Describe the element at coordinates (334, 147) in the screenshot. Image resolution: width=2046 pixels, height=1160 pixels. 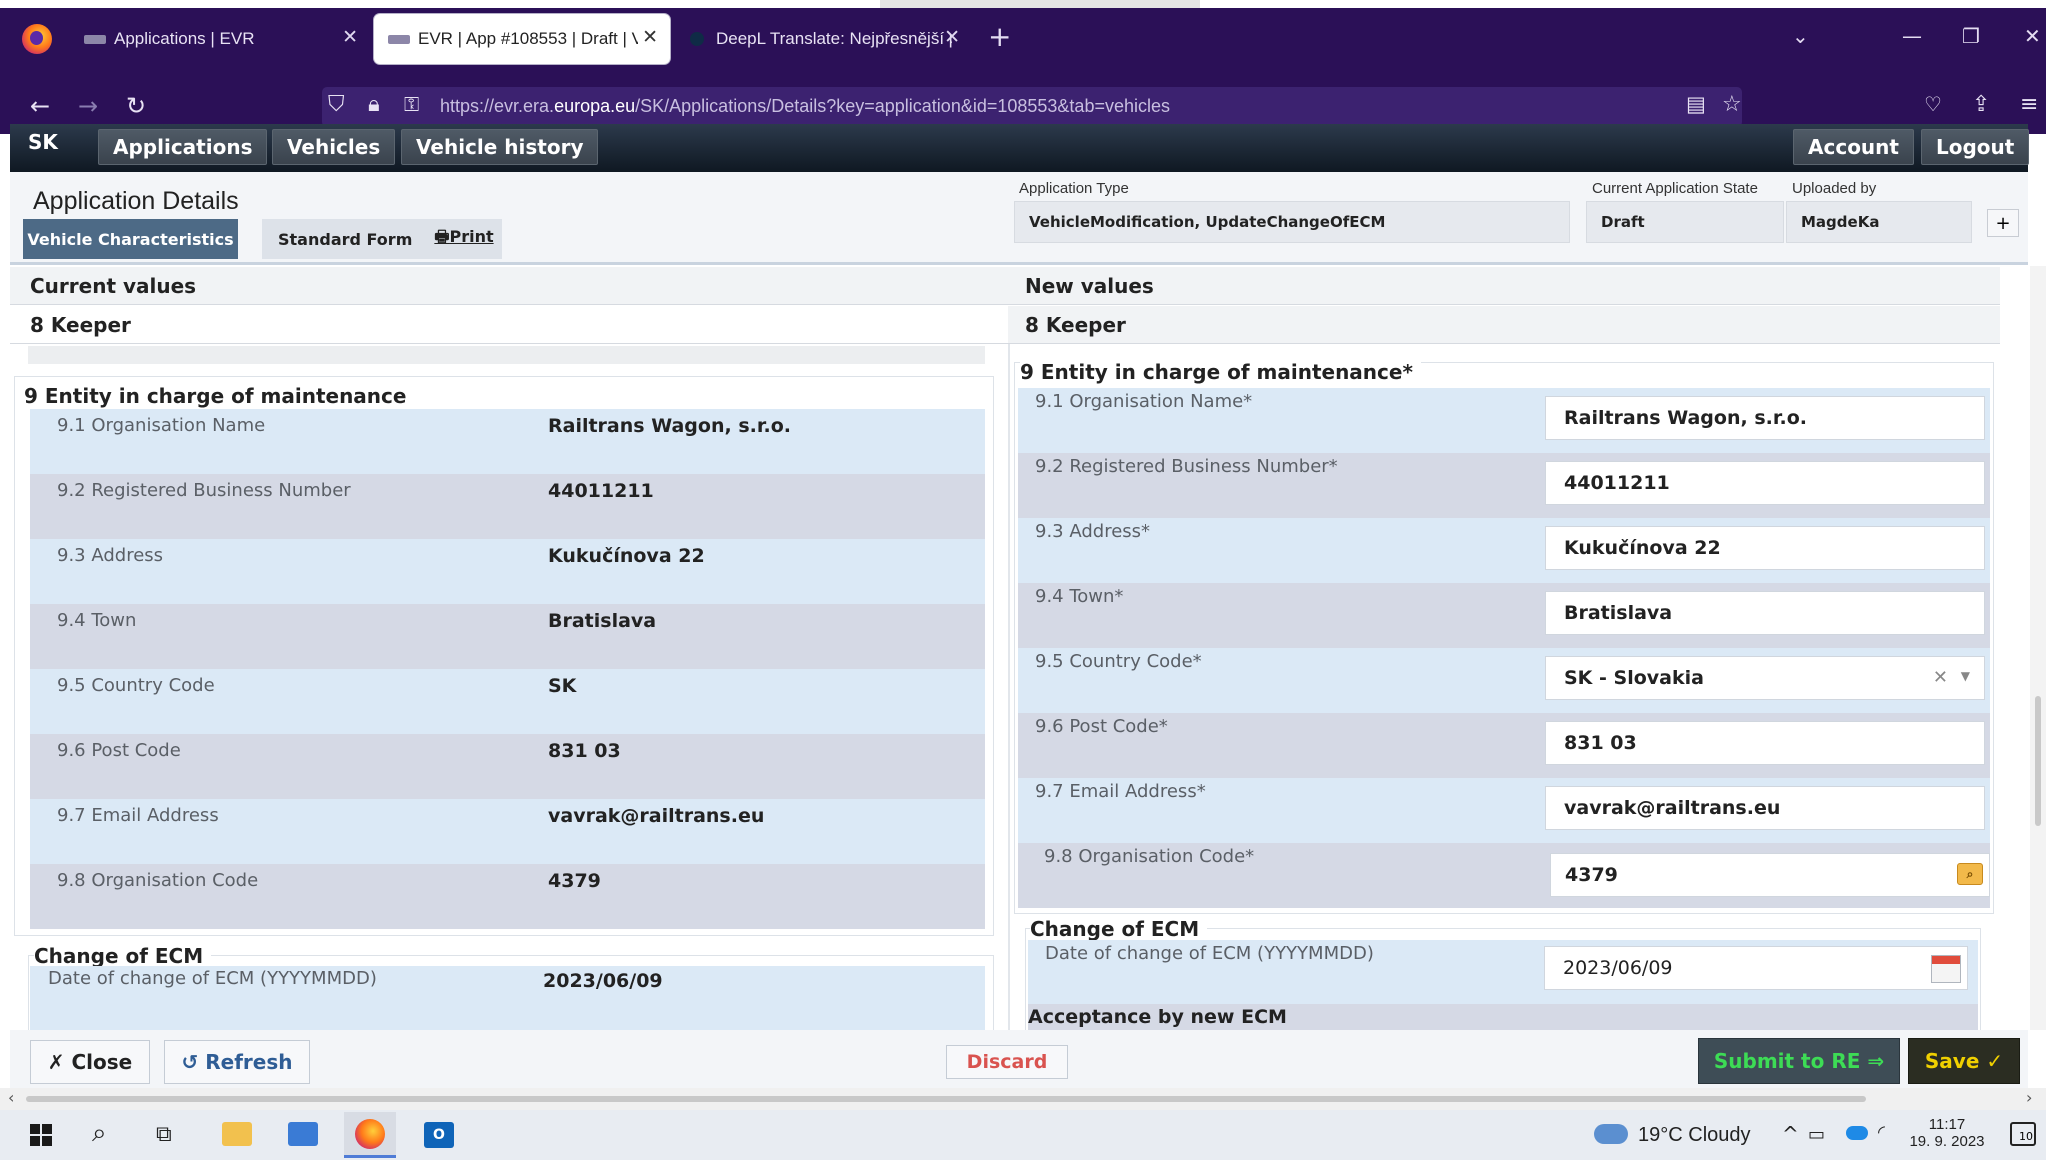
I see `nav-vehicles-button: Vehicles` at that location.